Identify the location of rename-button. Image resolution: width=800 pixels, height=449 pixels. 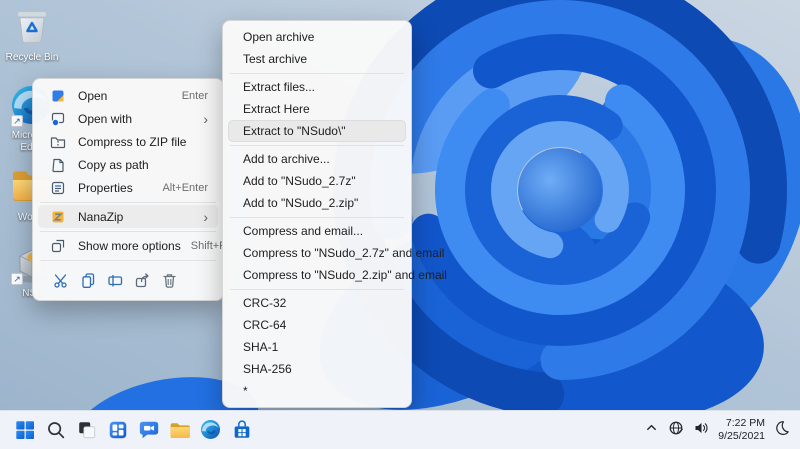
(115, 280).